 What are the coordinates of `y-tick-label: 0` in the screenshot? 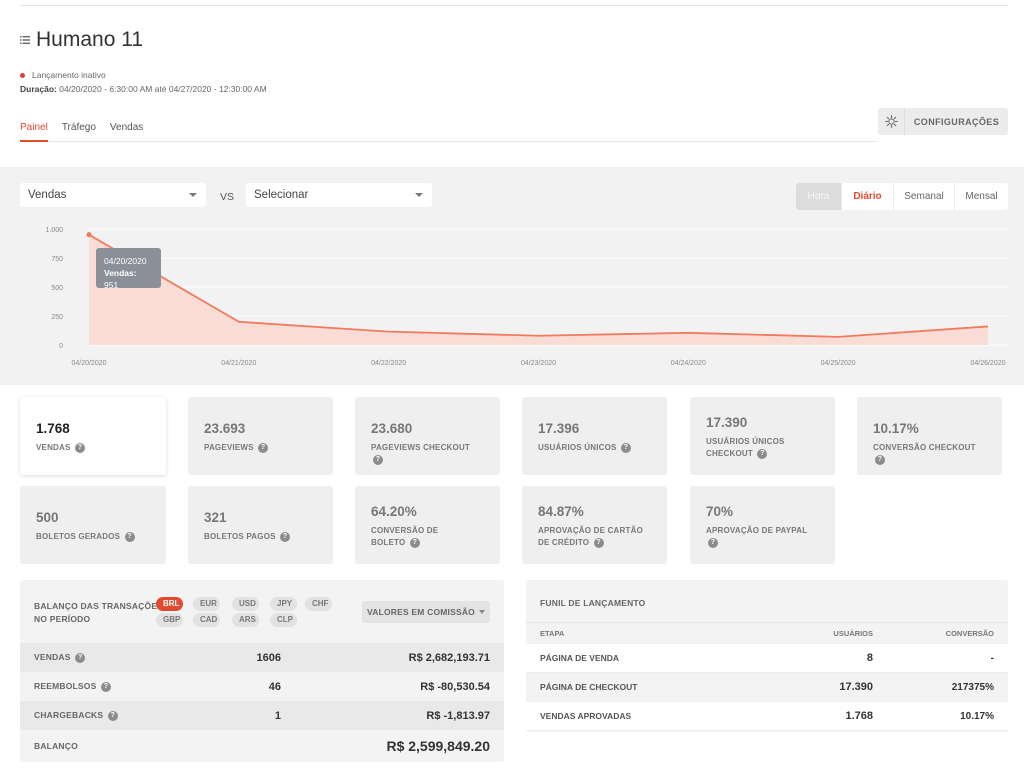 It's located at (61, 346).